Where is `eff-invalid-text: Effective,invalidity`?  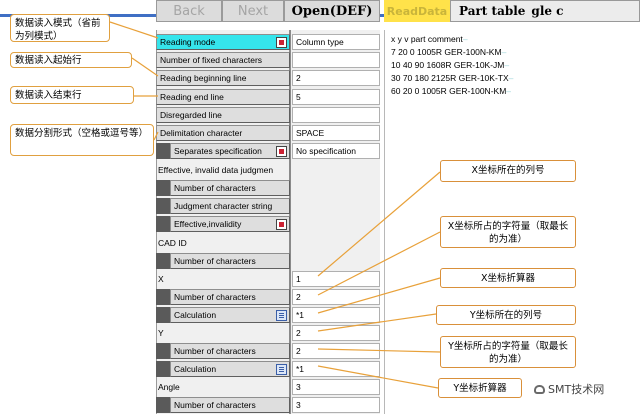
eff-invalid-text: Effective,invalidity is located at coordinates (208, 224).